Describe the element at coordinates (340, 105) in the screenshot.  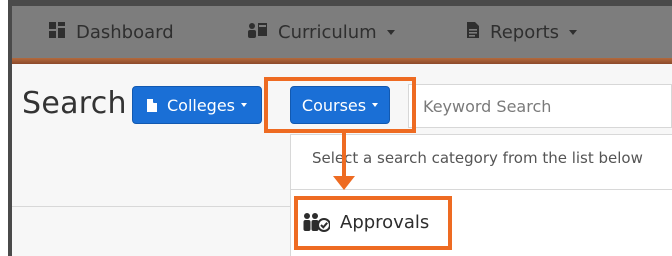
I see `courses-highlight-box` at that location.